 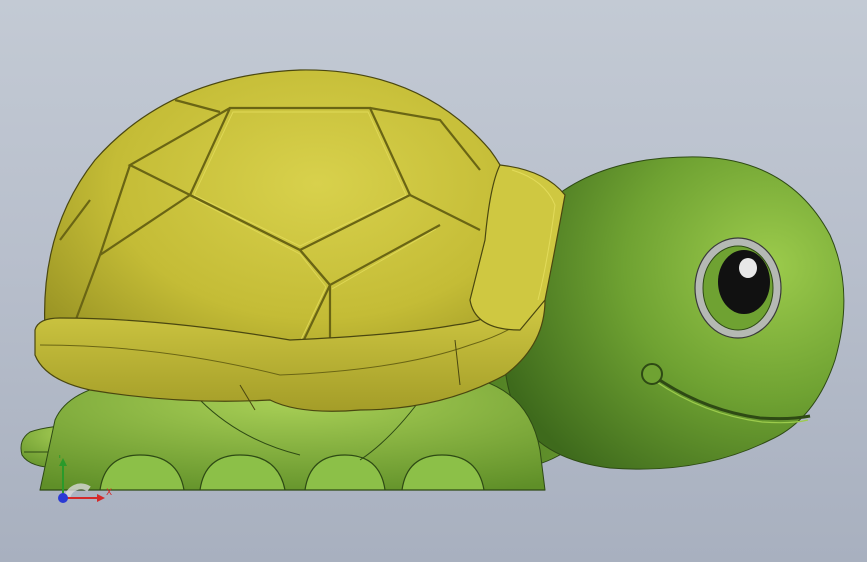 I want to click on z-axis-origin, so click(x=63, y=498).